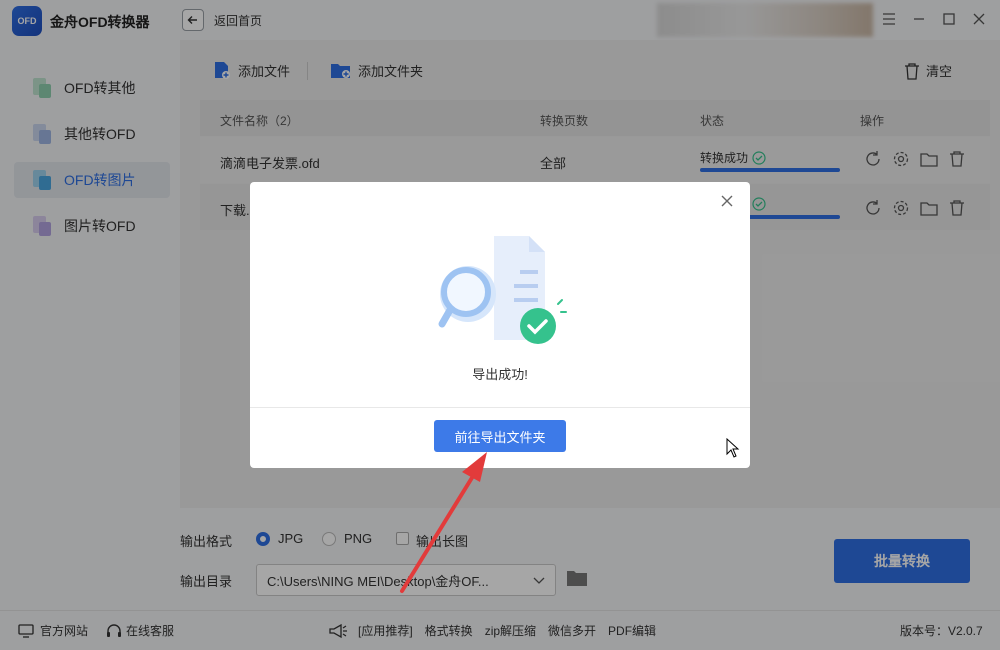  What do you see at coordinates (500, 374) in the screenshot?
I see `dialog-message: 导出成功!` at bounding box center [500, 374].